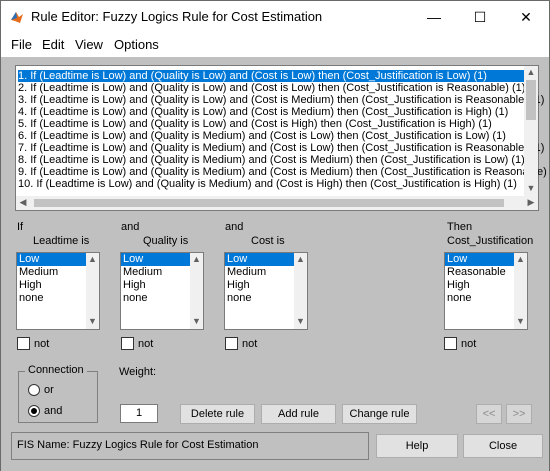 This screenshot has width=550, height=471. I want to click on quality-scrollbar: ▲ ▼, so click(196, 291).